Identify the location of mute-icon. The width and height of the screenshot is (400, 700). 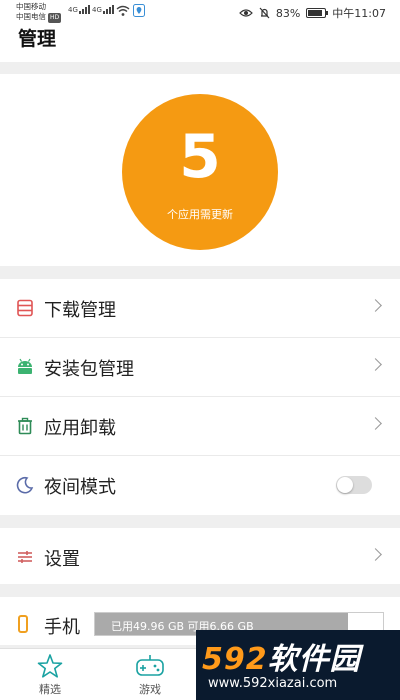
(264, 13).